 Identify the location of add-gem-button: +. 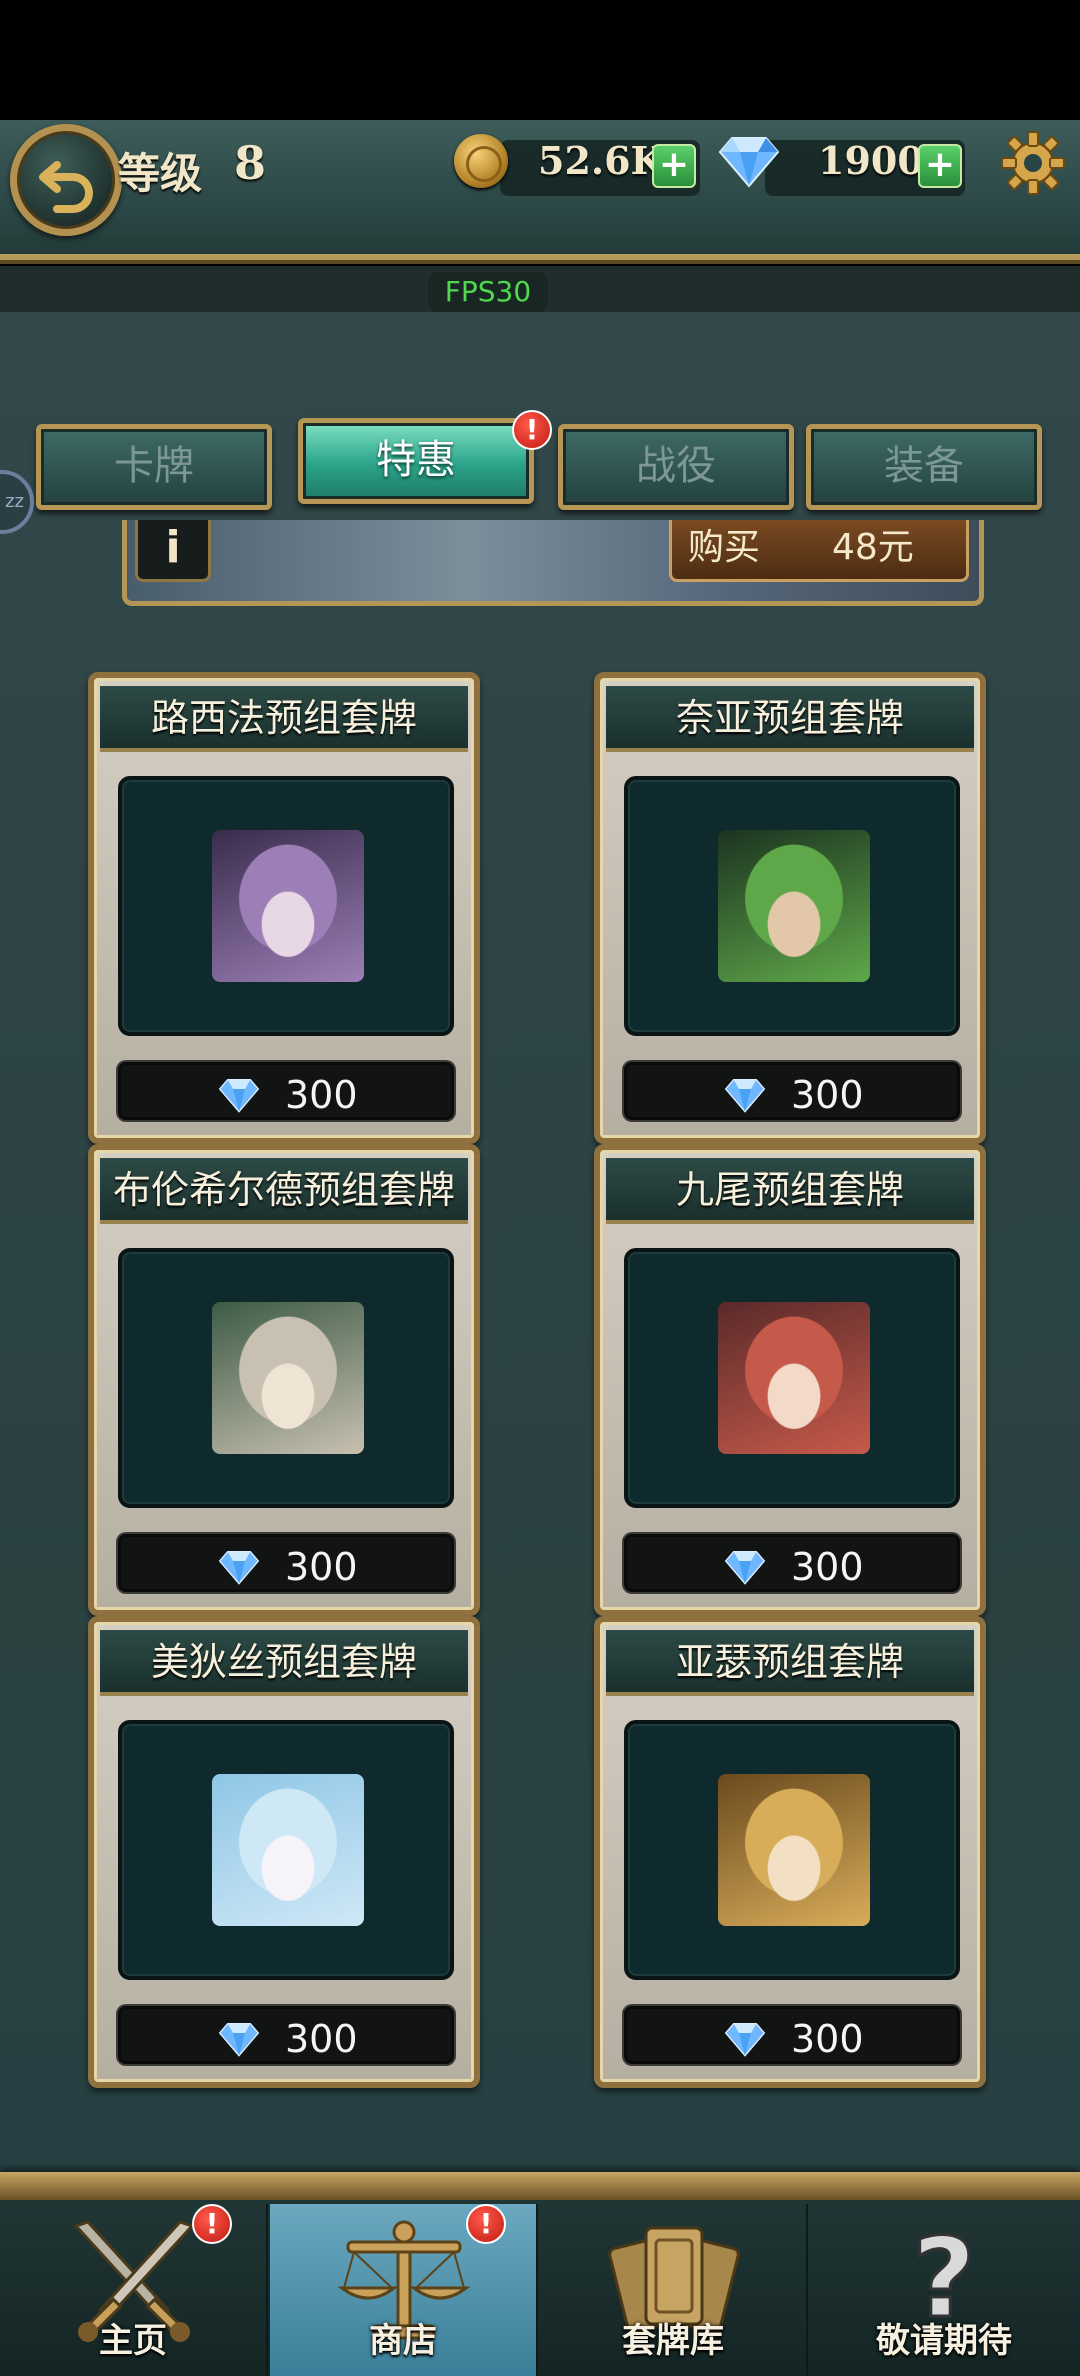
(940, 166).